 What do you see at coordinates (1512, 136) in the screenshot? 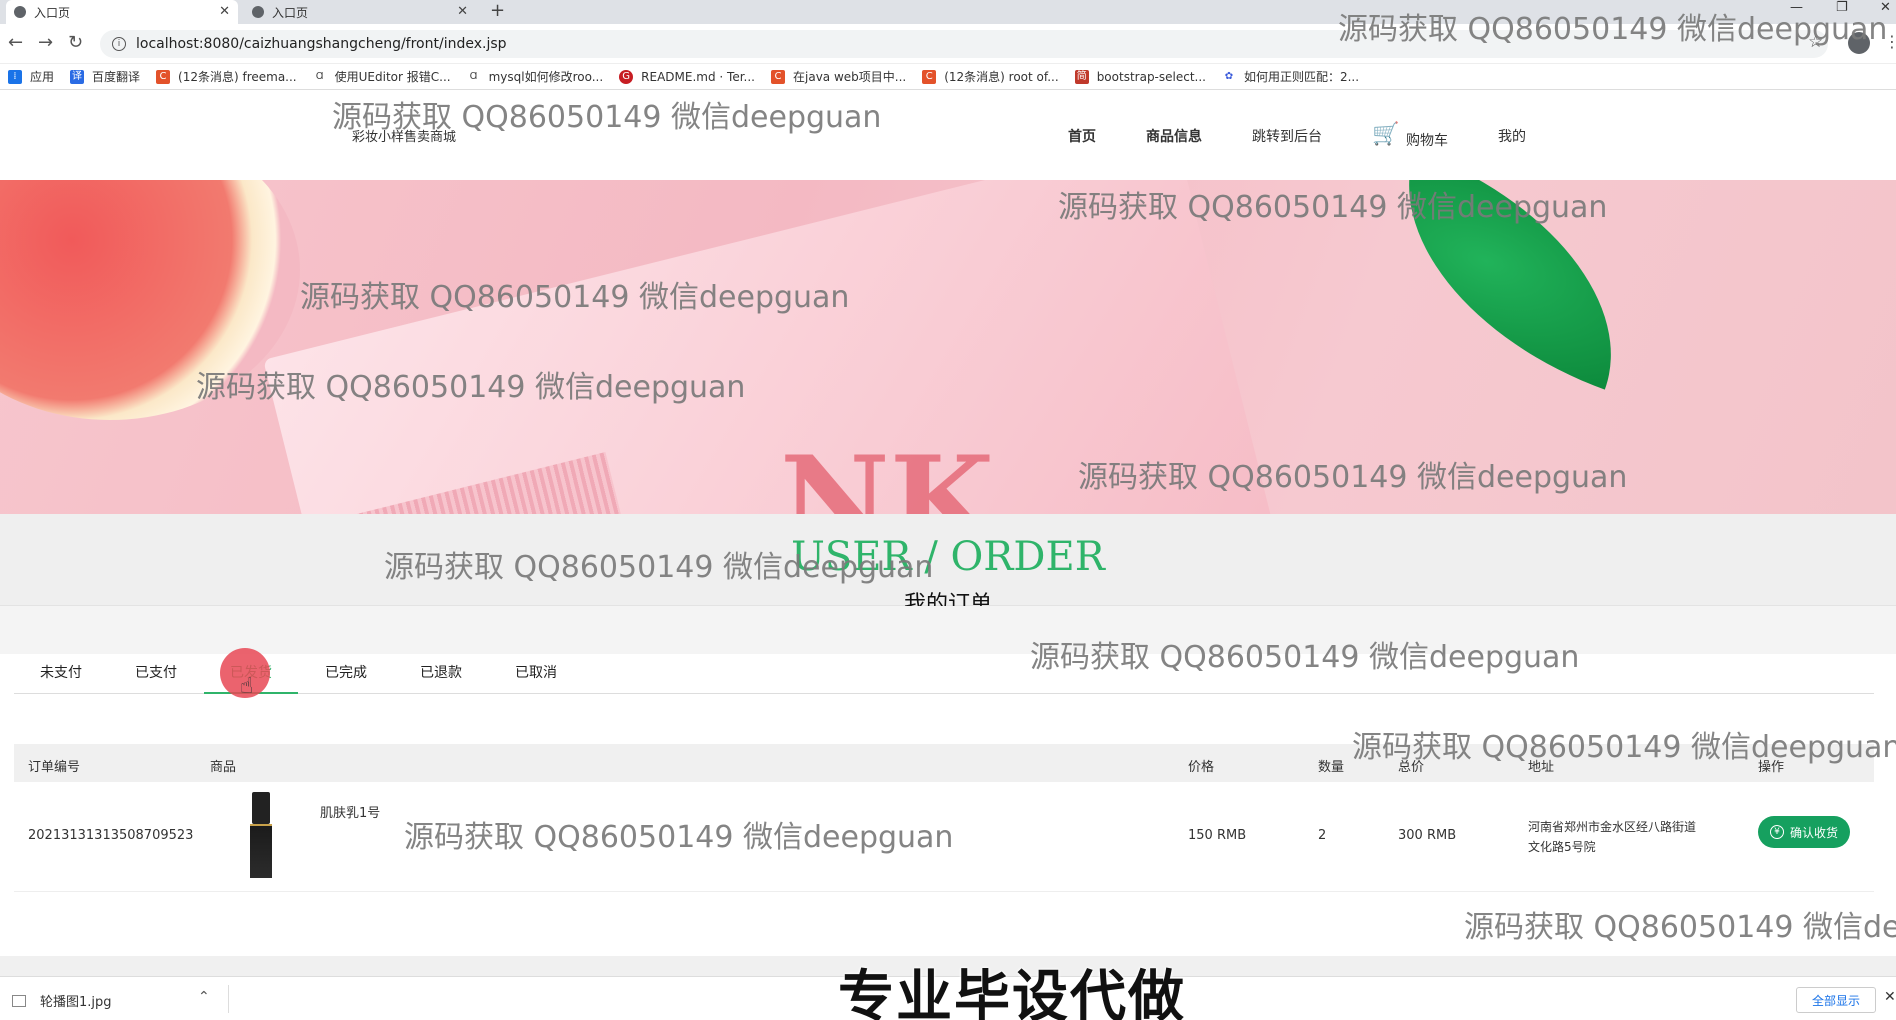
I see `nav-mine: 我的` at bounding box center [1512, 136].